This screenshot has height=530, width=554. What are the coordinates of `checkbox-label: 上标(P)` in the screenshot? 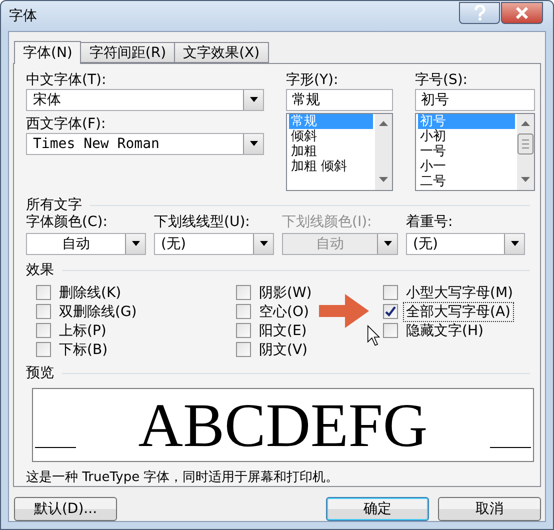 It's located at (82, 331).